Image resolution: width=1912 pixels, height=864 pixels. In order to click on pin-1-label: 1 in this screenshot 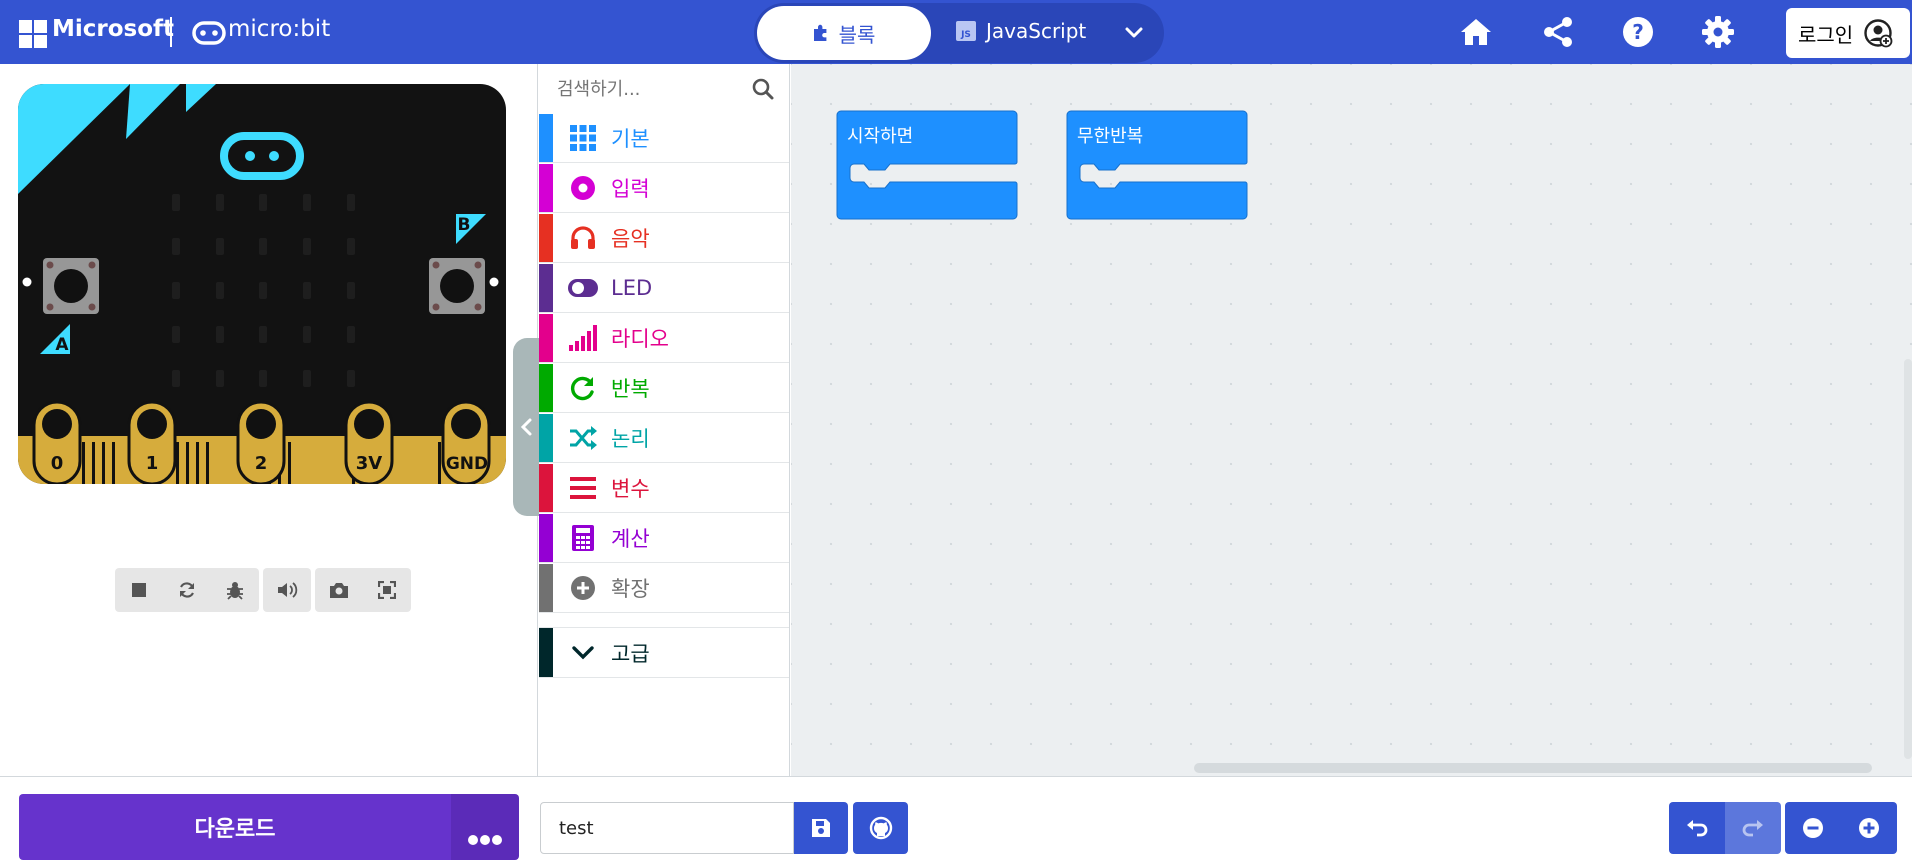, I will do `click(152, 463)`.